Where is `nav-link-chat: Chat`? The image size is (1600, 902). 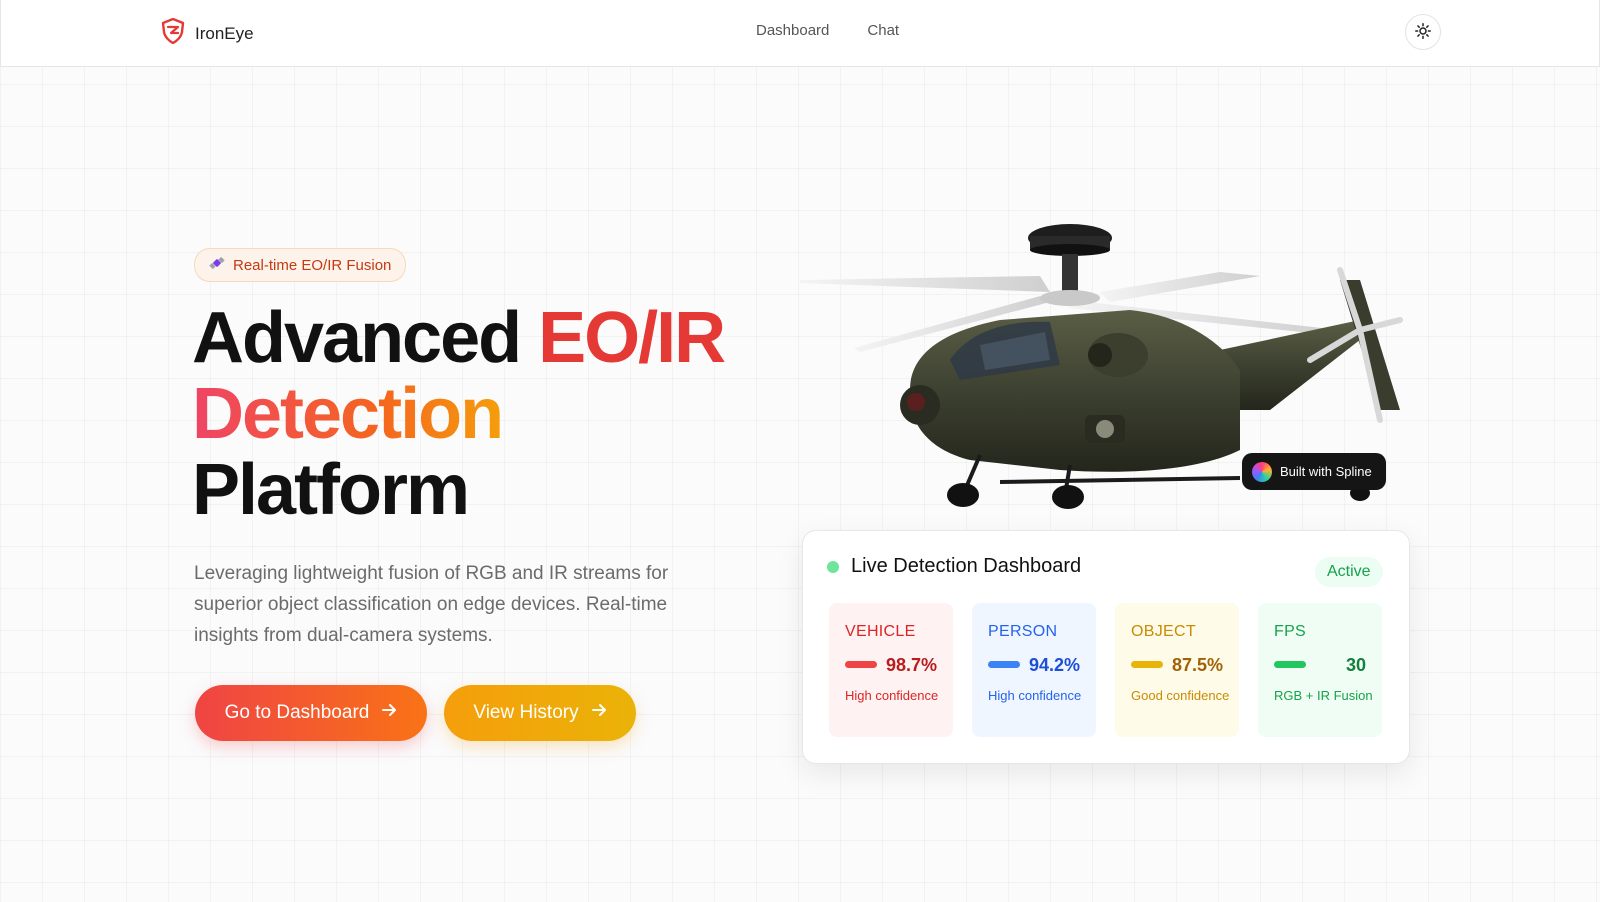 nav-link-chat: Chat is located at coordinates (883, 30).